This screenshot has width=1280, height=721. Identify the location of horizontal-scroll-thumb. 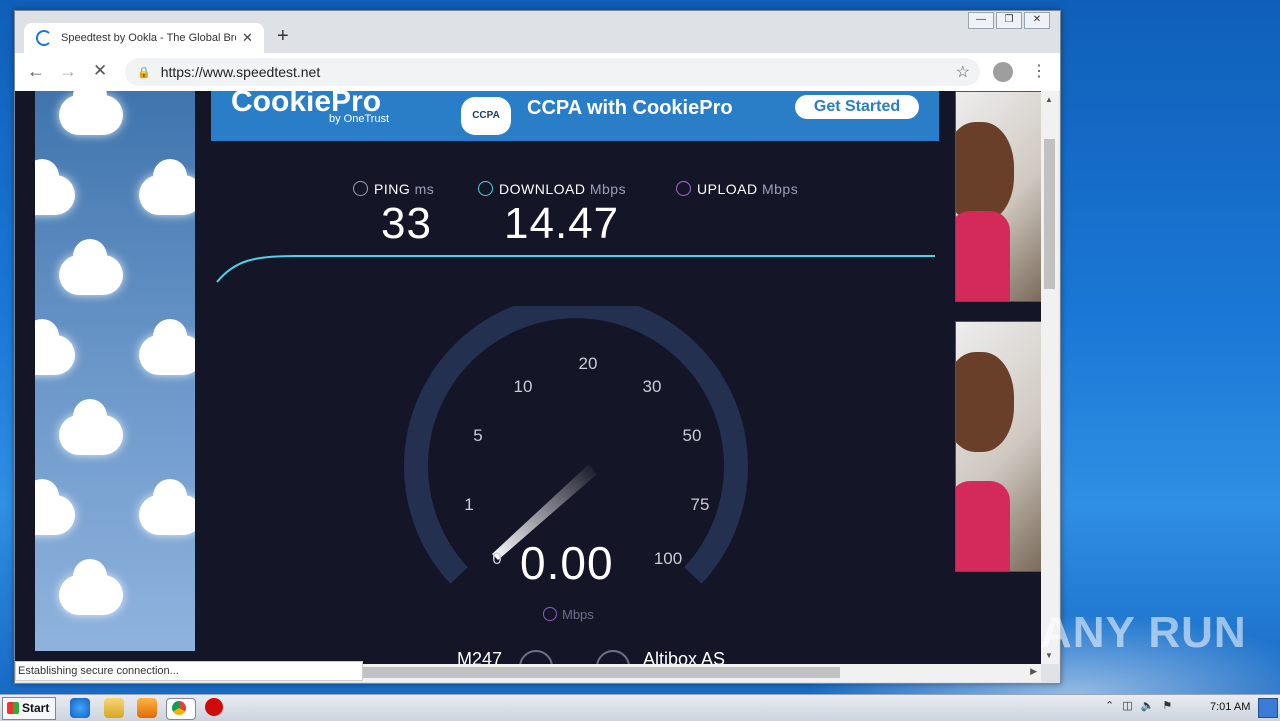
(600, 672).